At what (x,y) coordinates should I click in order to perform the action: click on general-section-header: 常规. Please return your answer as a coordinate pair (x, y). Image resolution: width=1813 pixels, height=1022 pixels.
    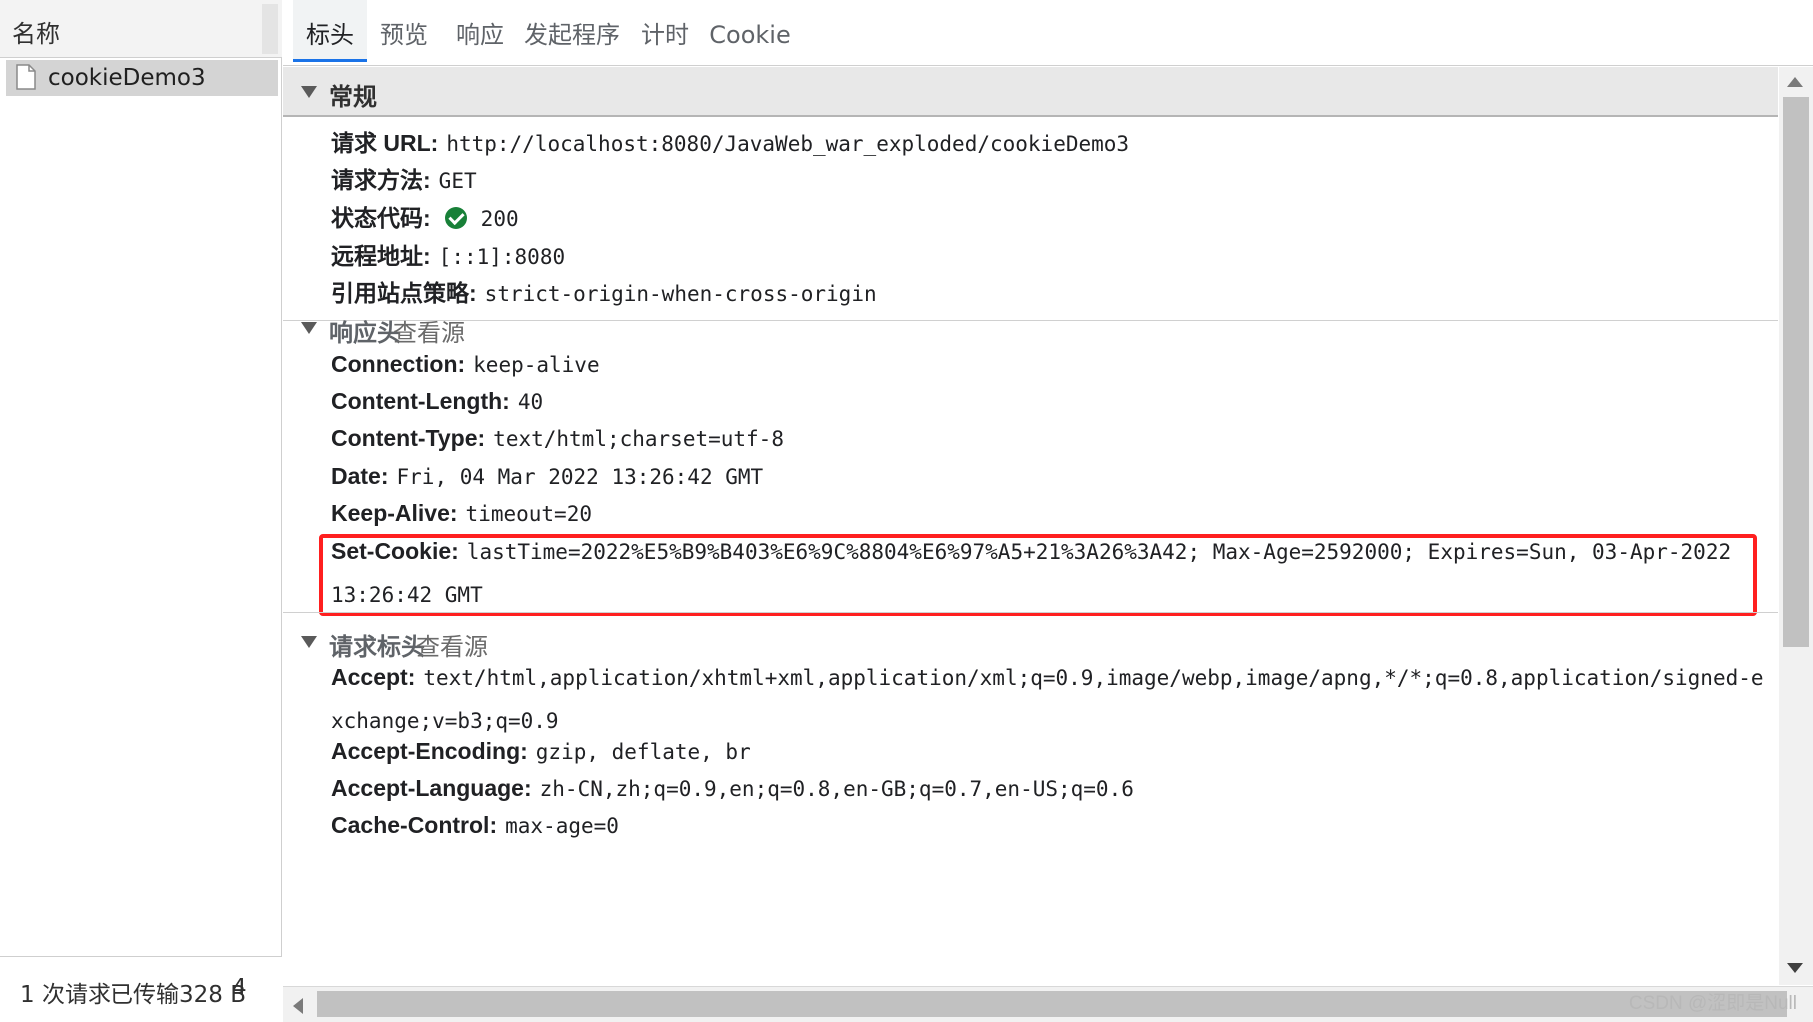
    Looking at the image, I should click on (1030, 92).